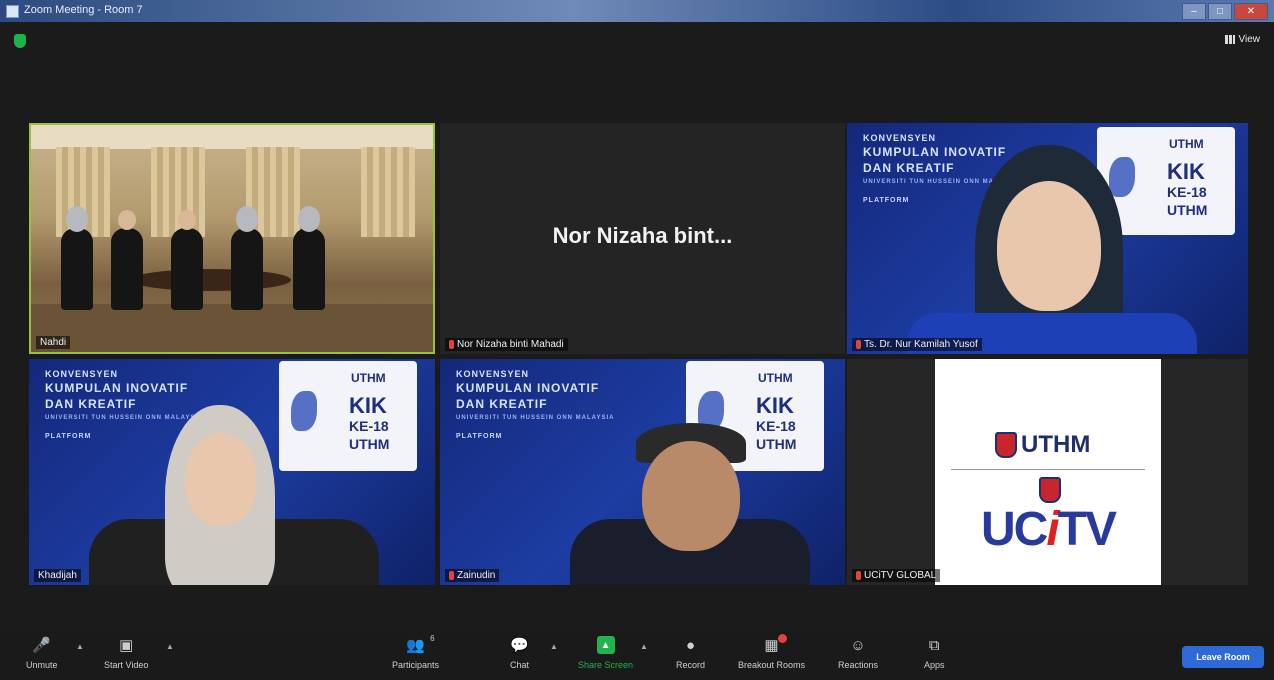  Describe the element at coordinates (348, 416) in the screenshot. I see `kik-logo-card: UTHM KIK KE-18 UTHM` at that location.